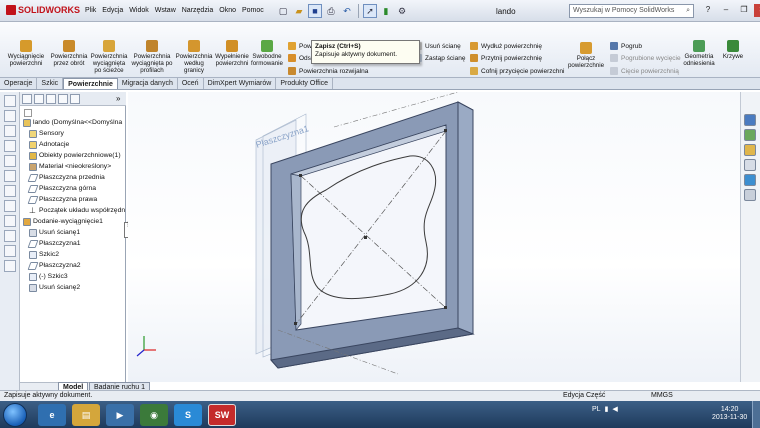  I want to click on volume-icon: ◀, so click(614, 409).